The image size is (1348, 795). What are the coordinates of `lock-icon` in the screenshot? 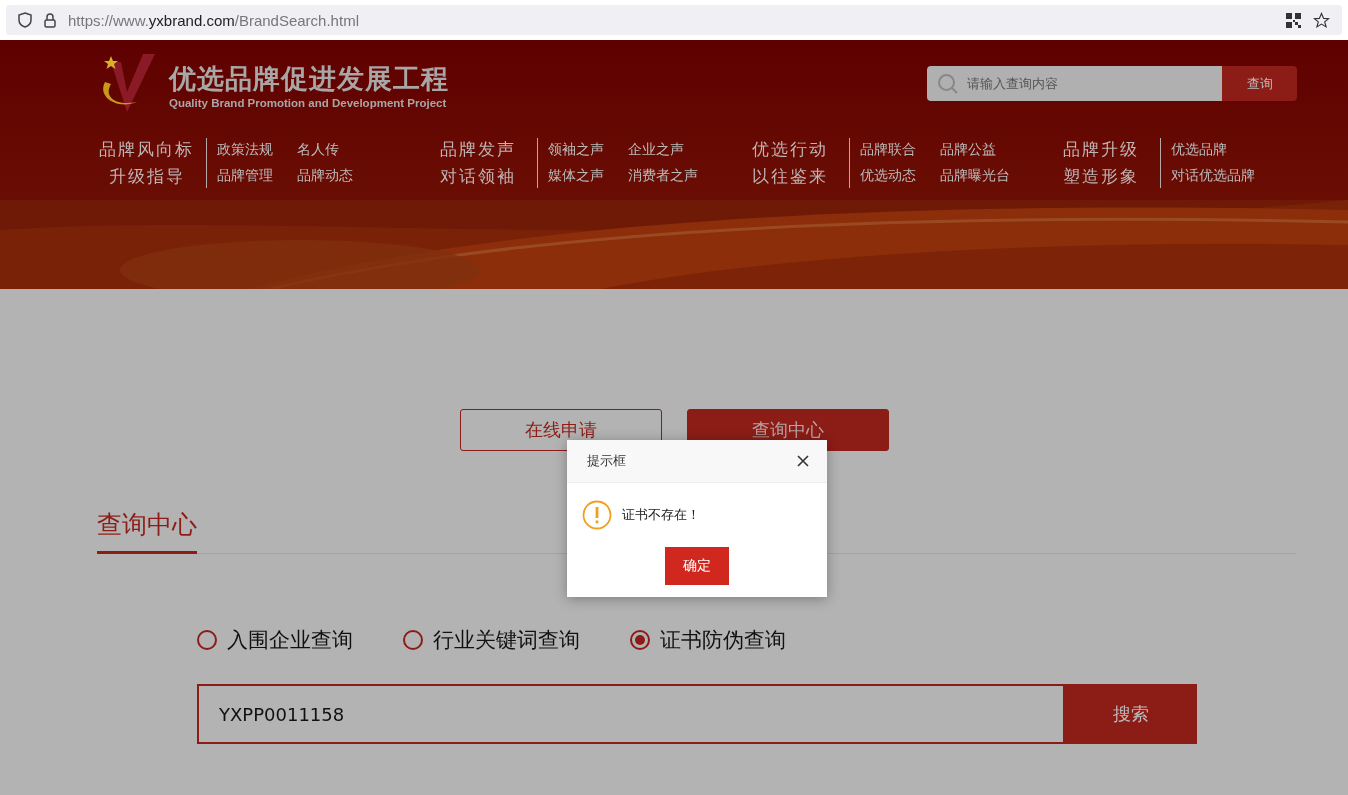 It's located at (50, 20).